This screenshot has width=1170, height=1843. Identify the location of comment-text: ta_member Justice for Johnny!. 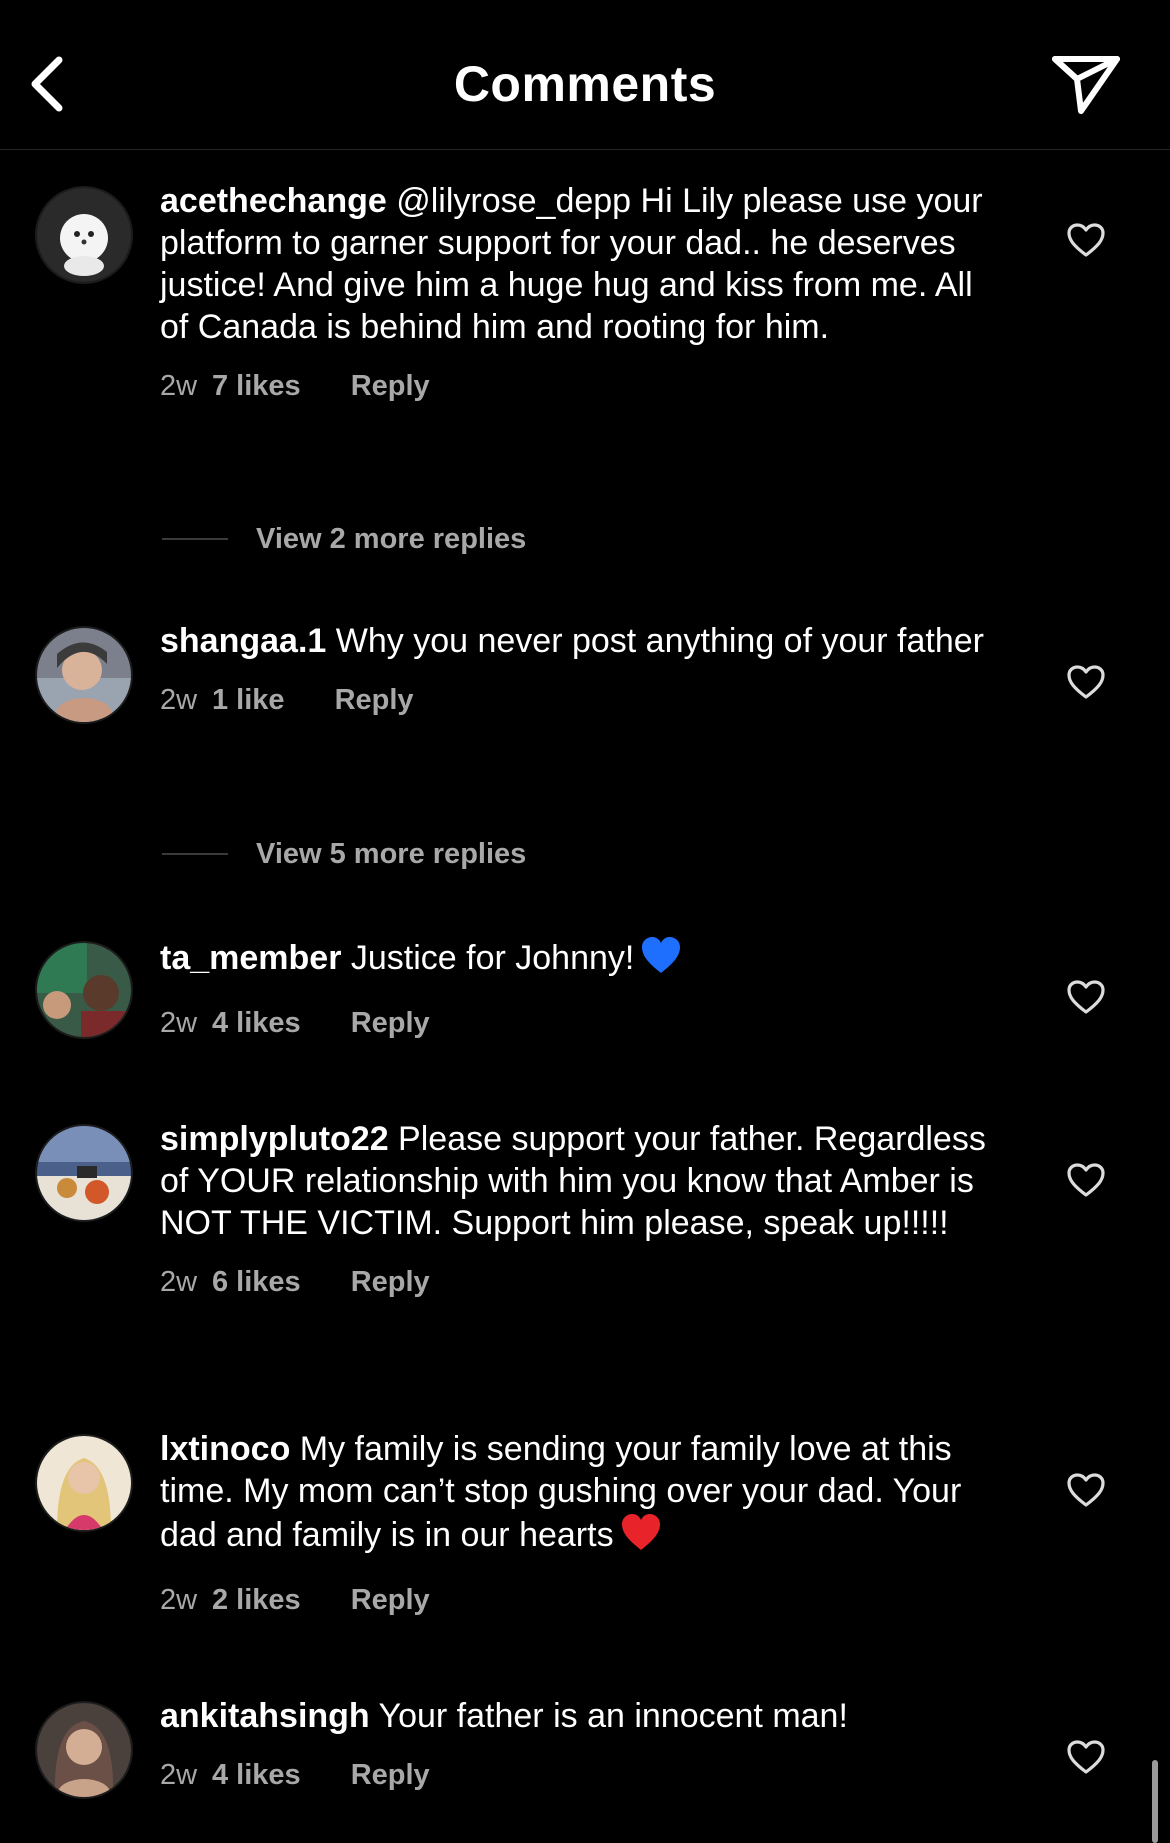
(585, 960).